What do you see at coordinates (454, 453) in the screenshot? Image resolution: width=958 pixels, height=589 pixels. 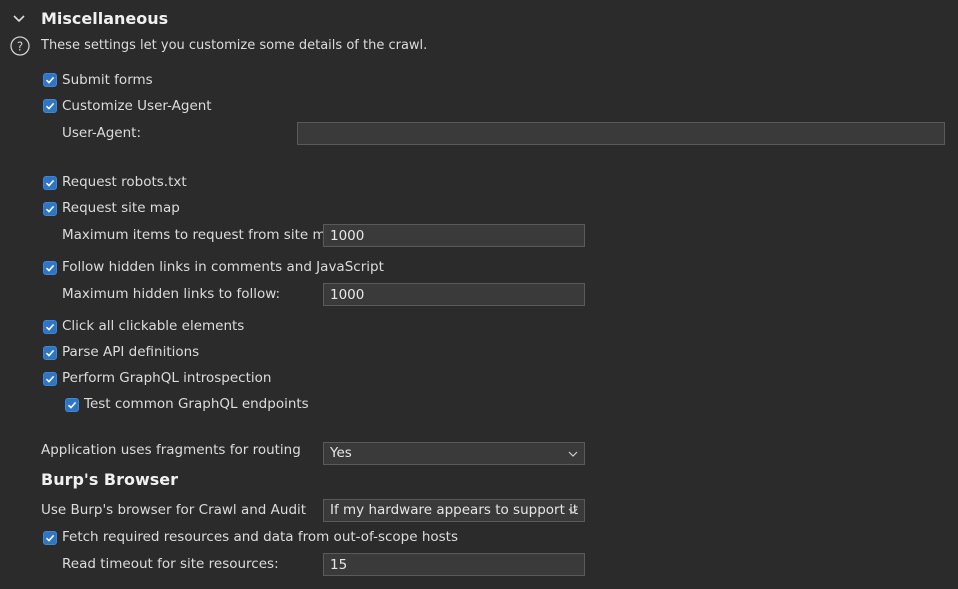 I see `fragments-routing-select: Yes` at bounding box center [454, 453].